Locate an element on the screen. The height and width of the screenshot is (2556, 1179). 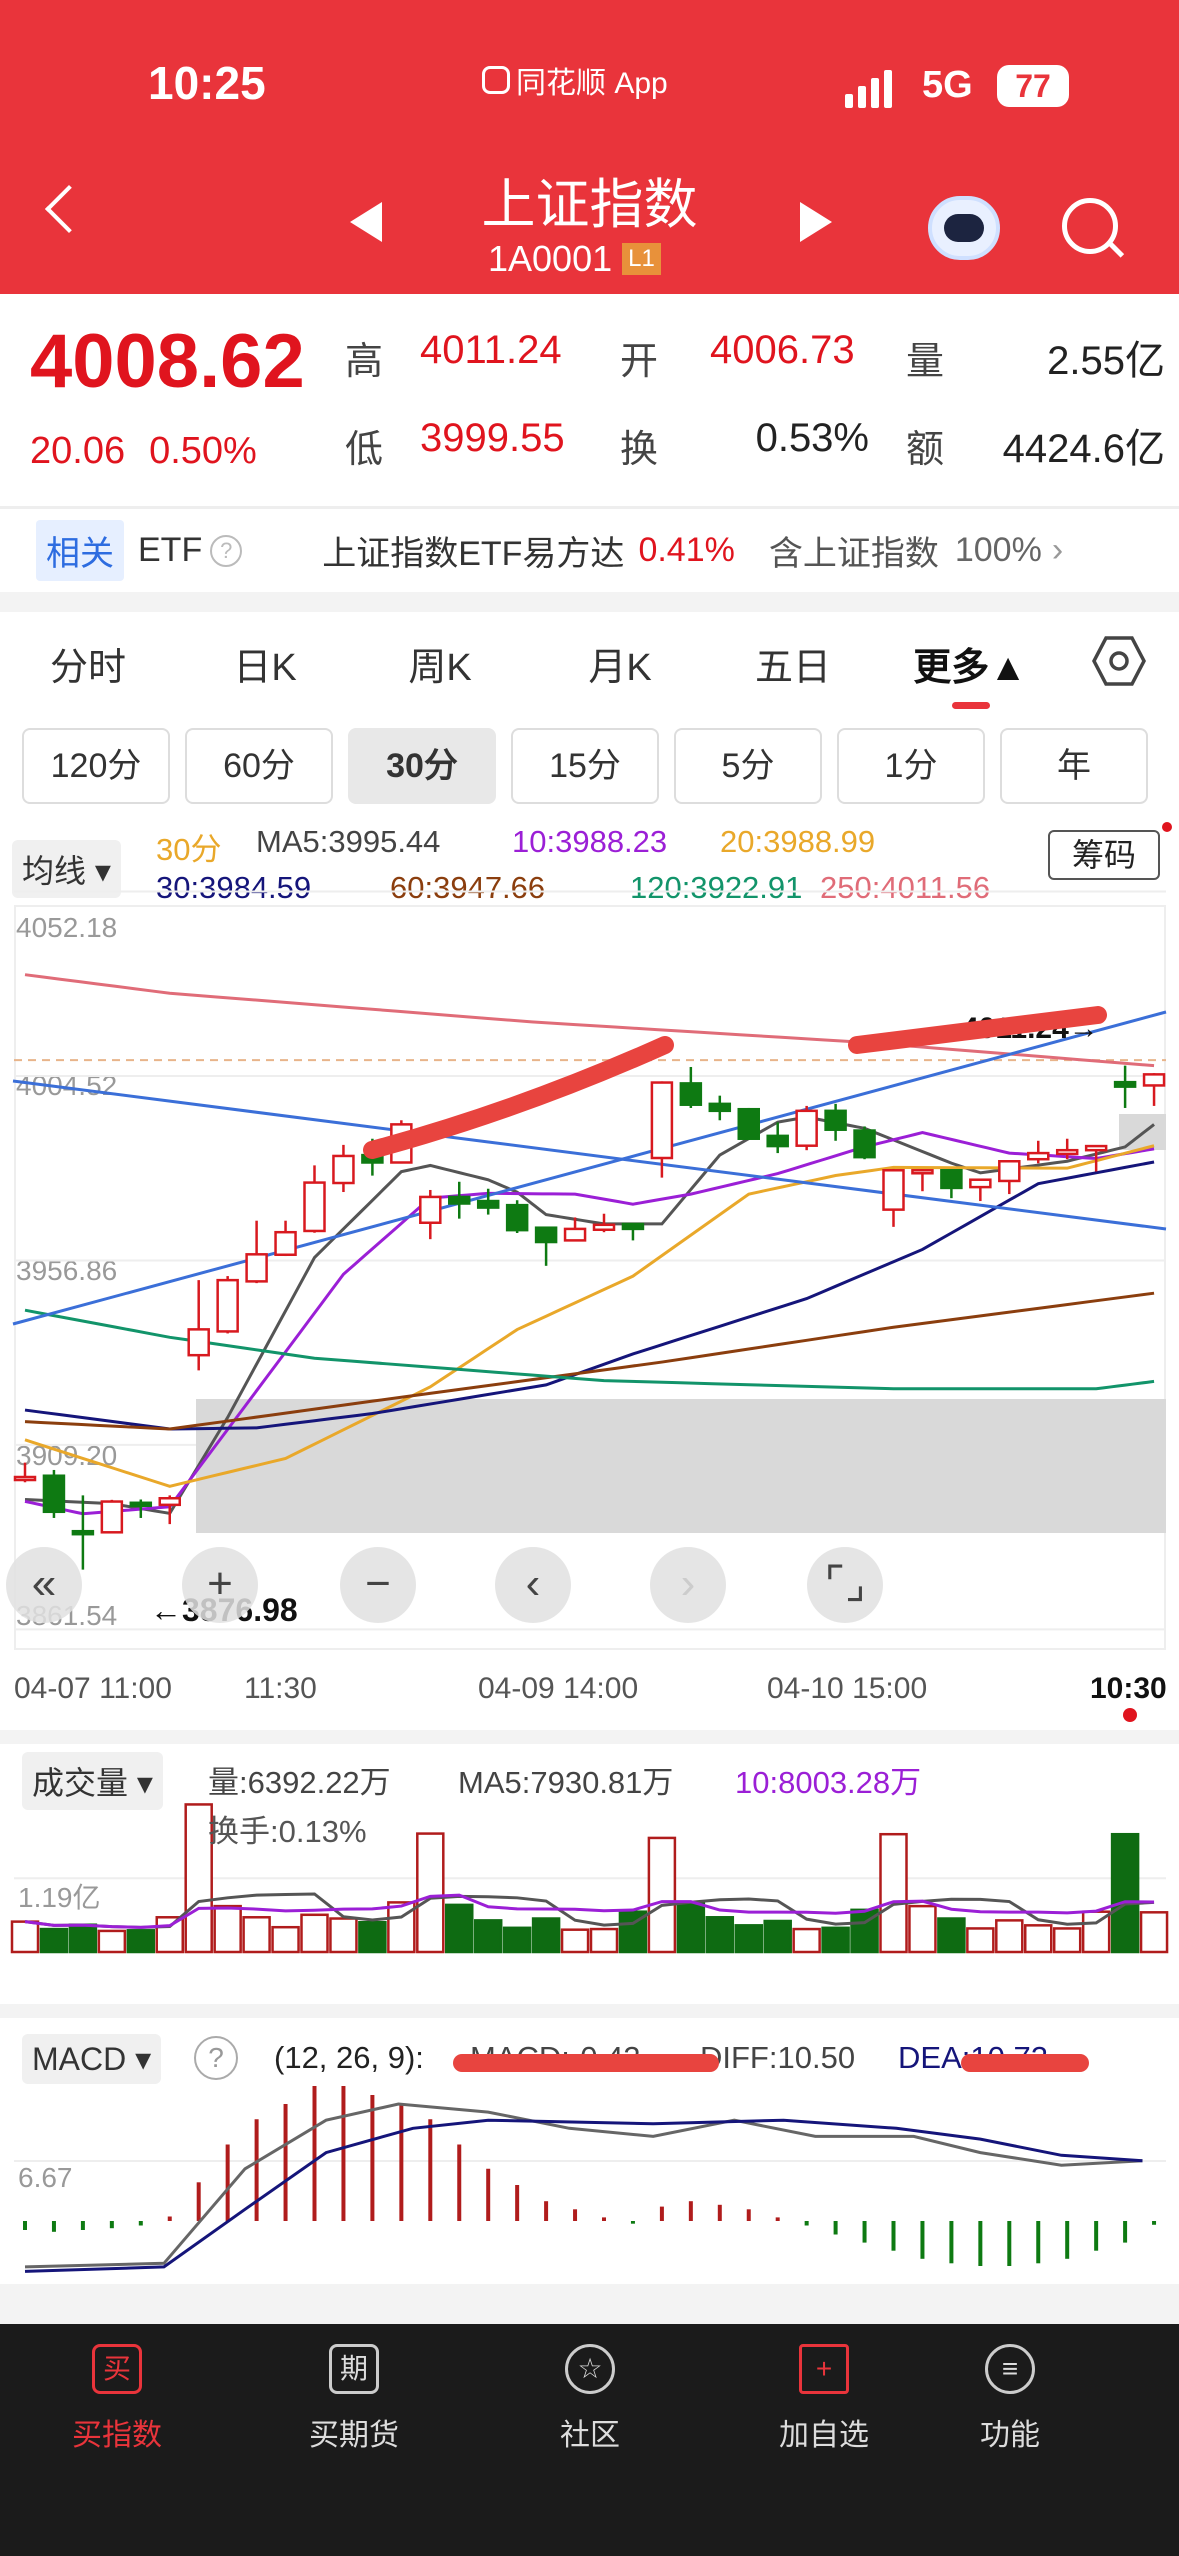
quote-value-3: 3999.55 is located at coordinates (492, 438).